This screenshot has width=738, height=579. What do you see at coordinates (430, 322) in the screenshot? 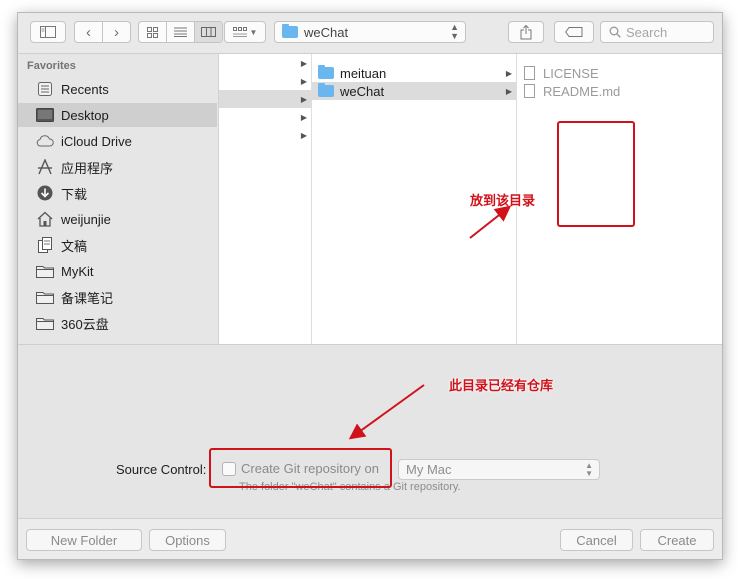
I see `annotation-arrows` at bounding box center [430, 322].